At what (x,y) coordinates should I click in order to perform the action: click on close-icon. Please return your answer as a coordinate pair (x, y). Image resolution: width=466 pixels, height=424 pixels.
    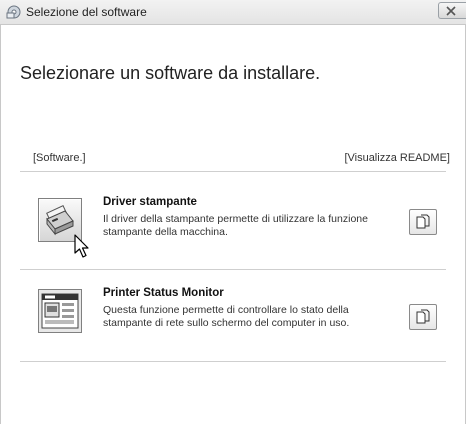
    Looking at the image, I should click on (451, 11).